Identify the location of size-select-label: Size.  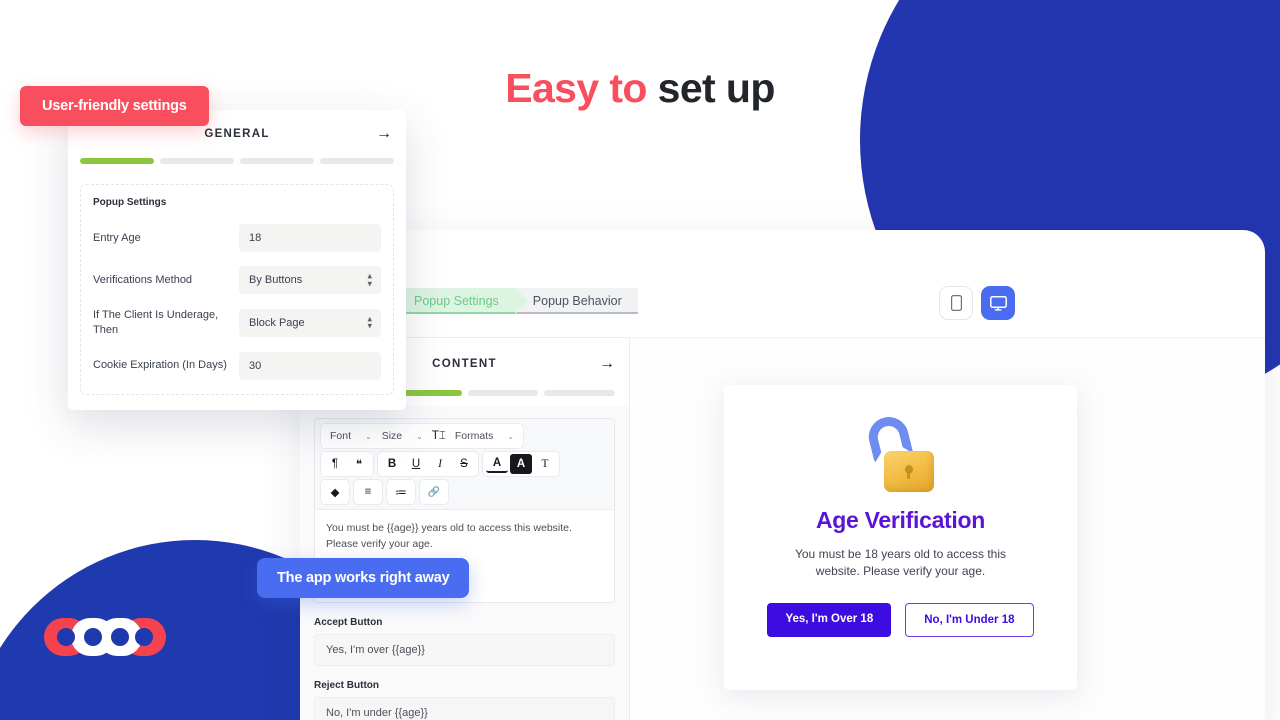
(392, 436).